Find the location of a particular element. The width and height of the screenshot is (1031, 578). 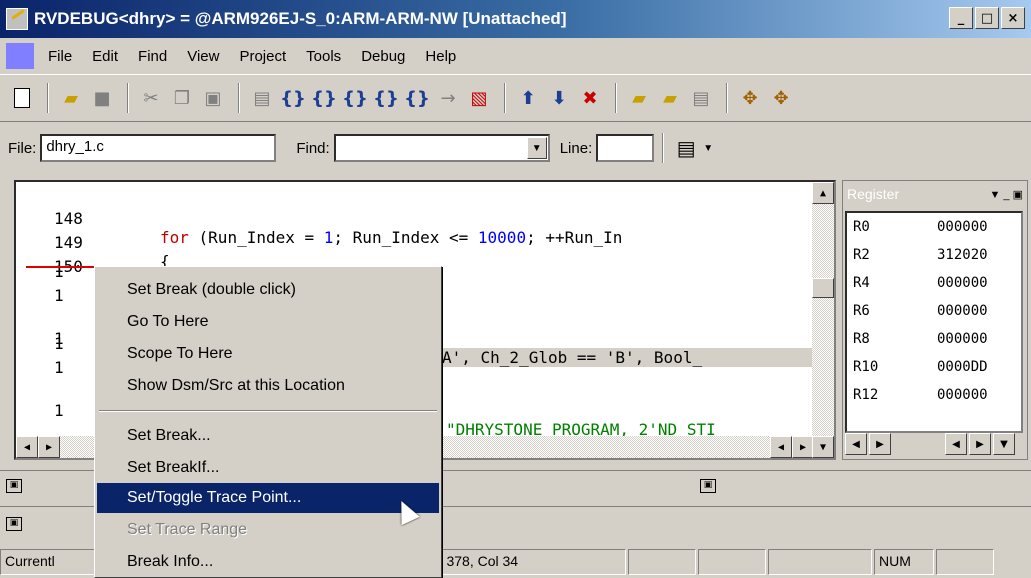

cut-icon: ✂ is located at coordinates (151, 98).